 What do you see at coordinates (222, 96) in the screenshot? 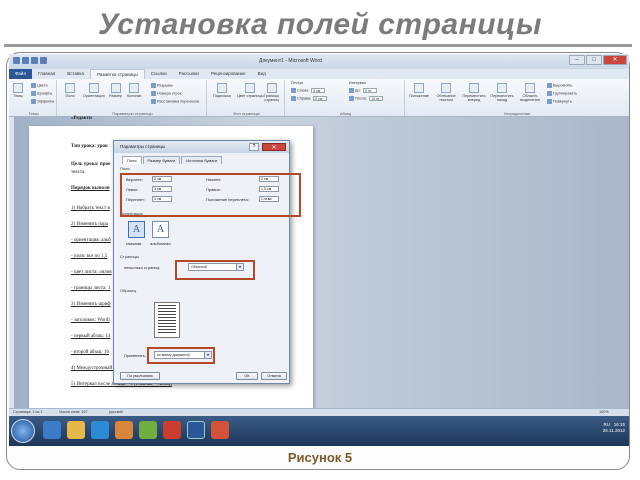
I see `watermark-label: Подложка` at bounding box center [222, 96].